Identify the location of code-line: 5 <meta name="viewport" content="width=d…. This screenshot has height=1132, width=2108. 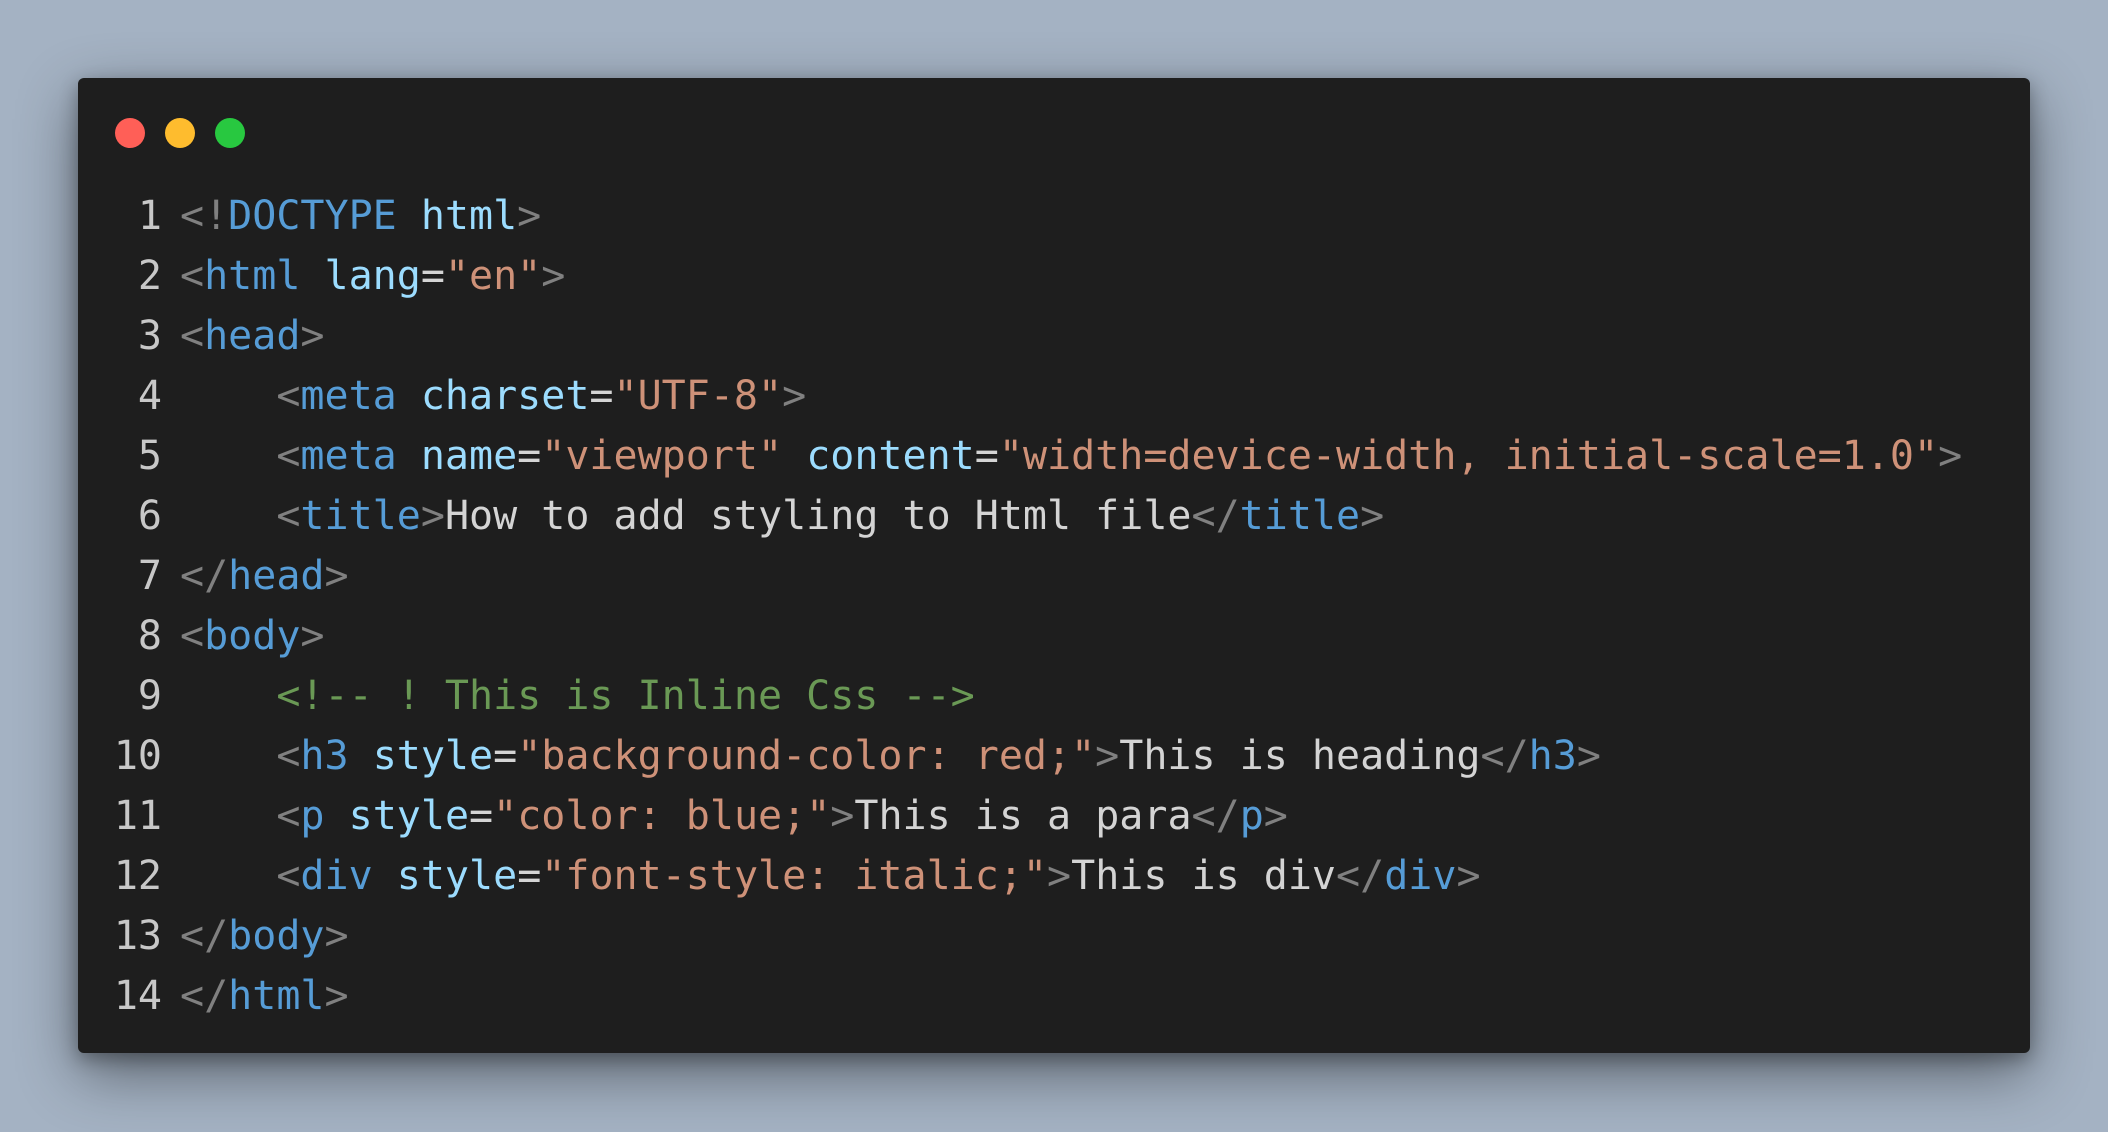
(1054, 456).